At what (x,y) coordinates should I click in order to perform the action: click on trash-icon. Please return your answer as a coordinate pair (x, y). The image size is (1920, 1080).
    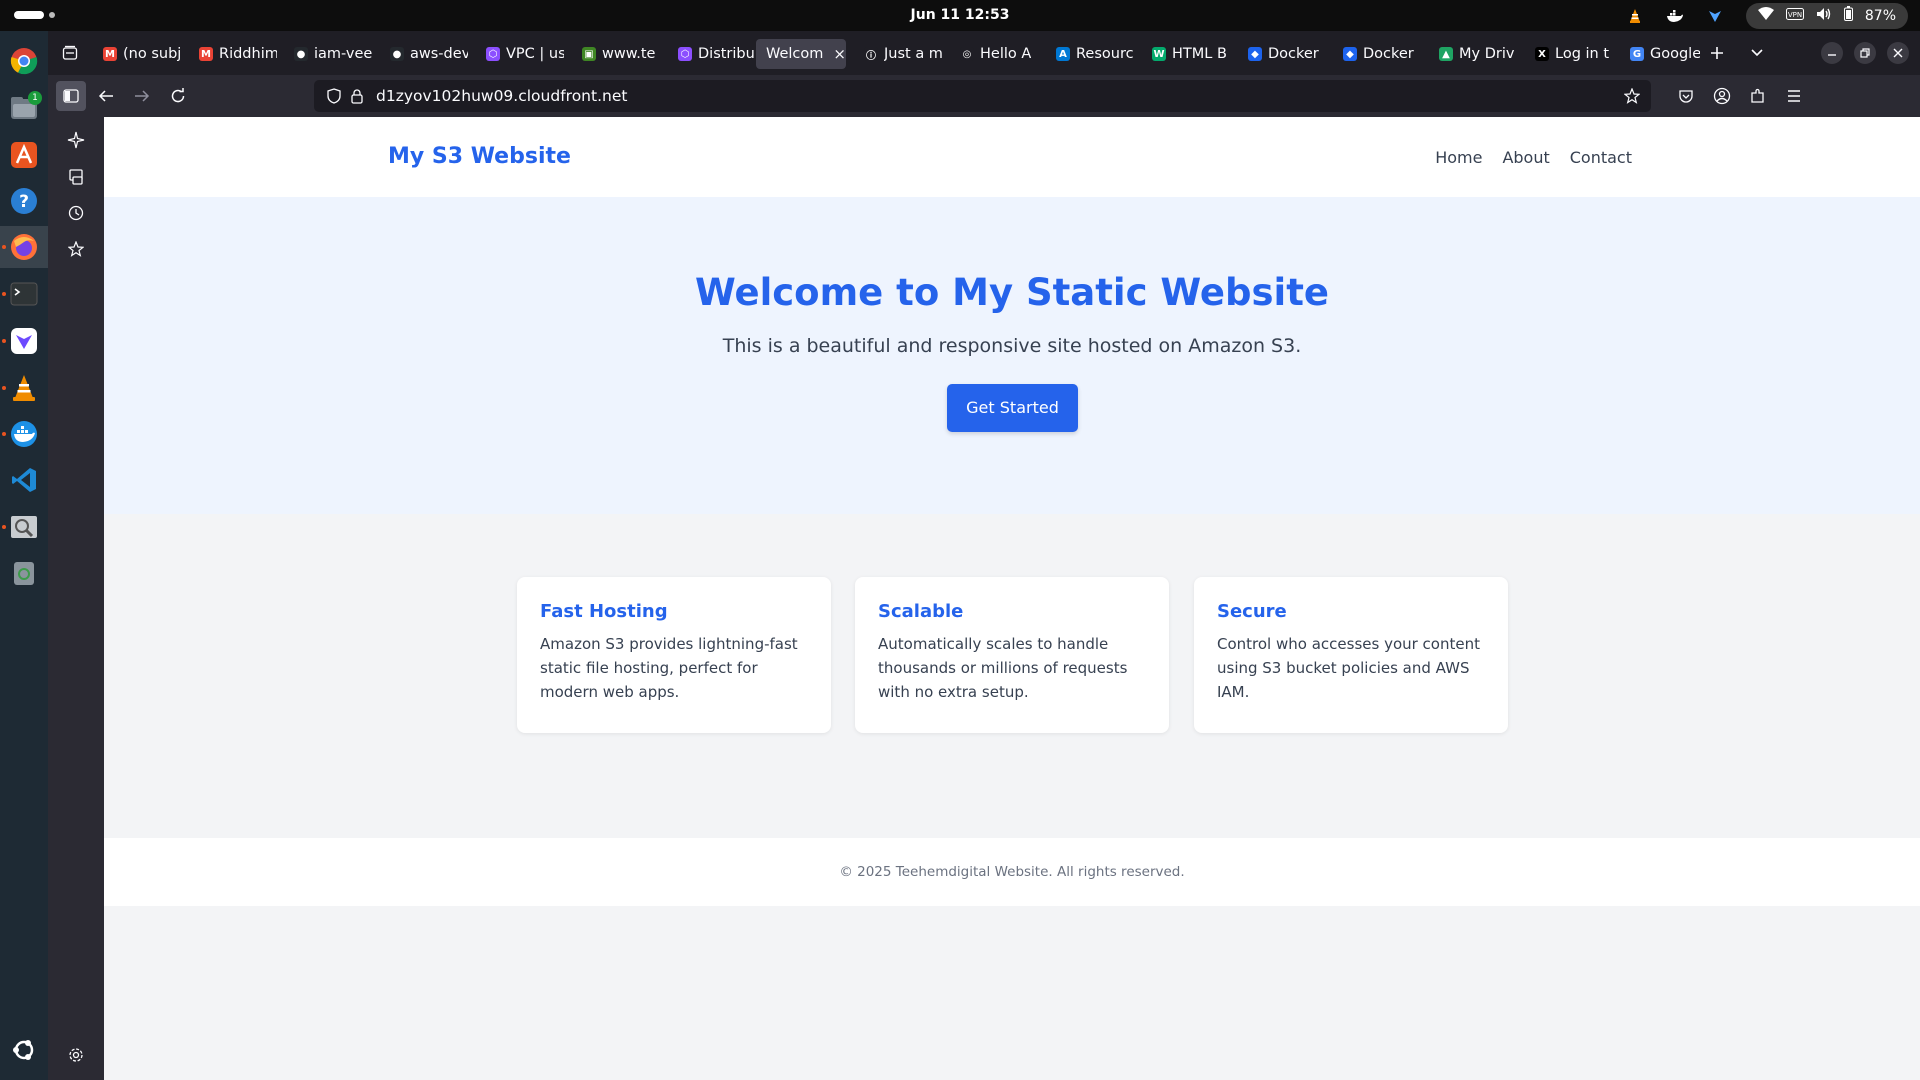
    Looking at the image, I should click on (24, 573).